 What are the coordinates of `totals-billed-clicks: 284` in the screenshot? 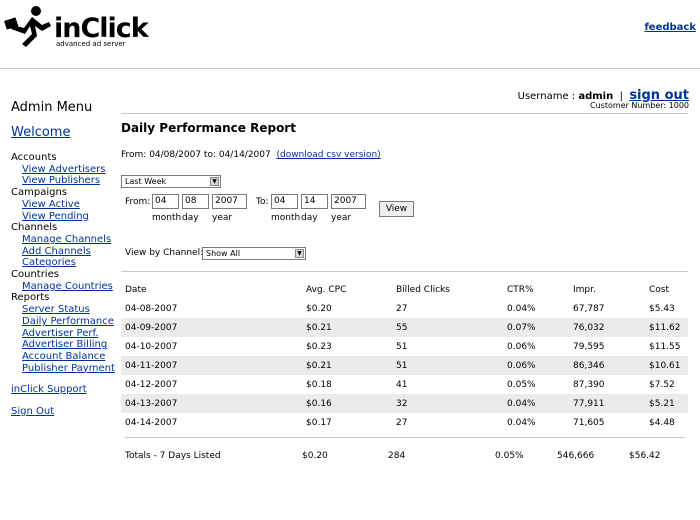 It's located at (397, 456).